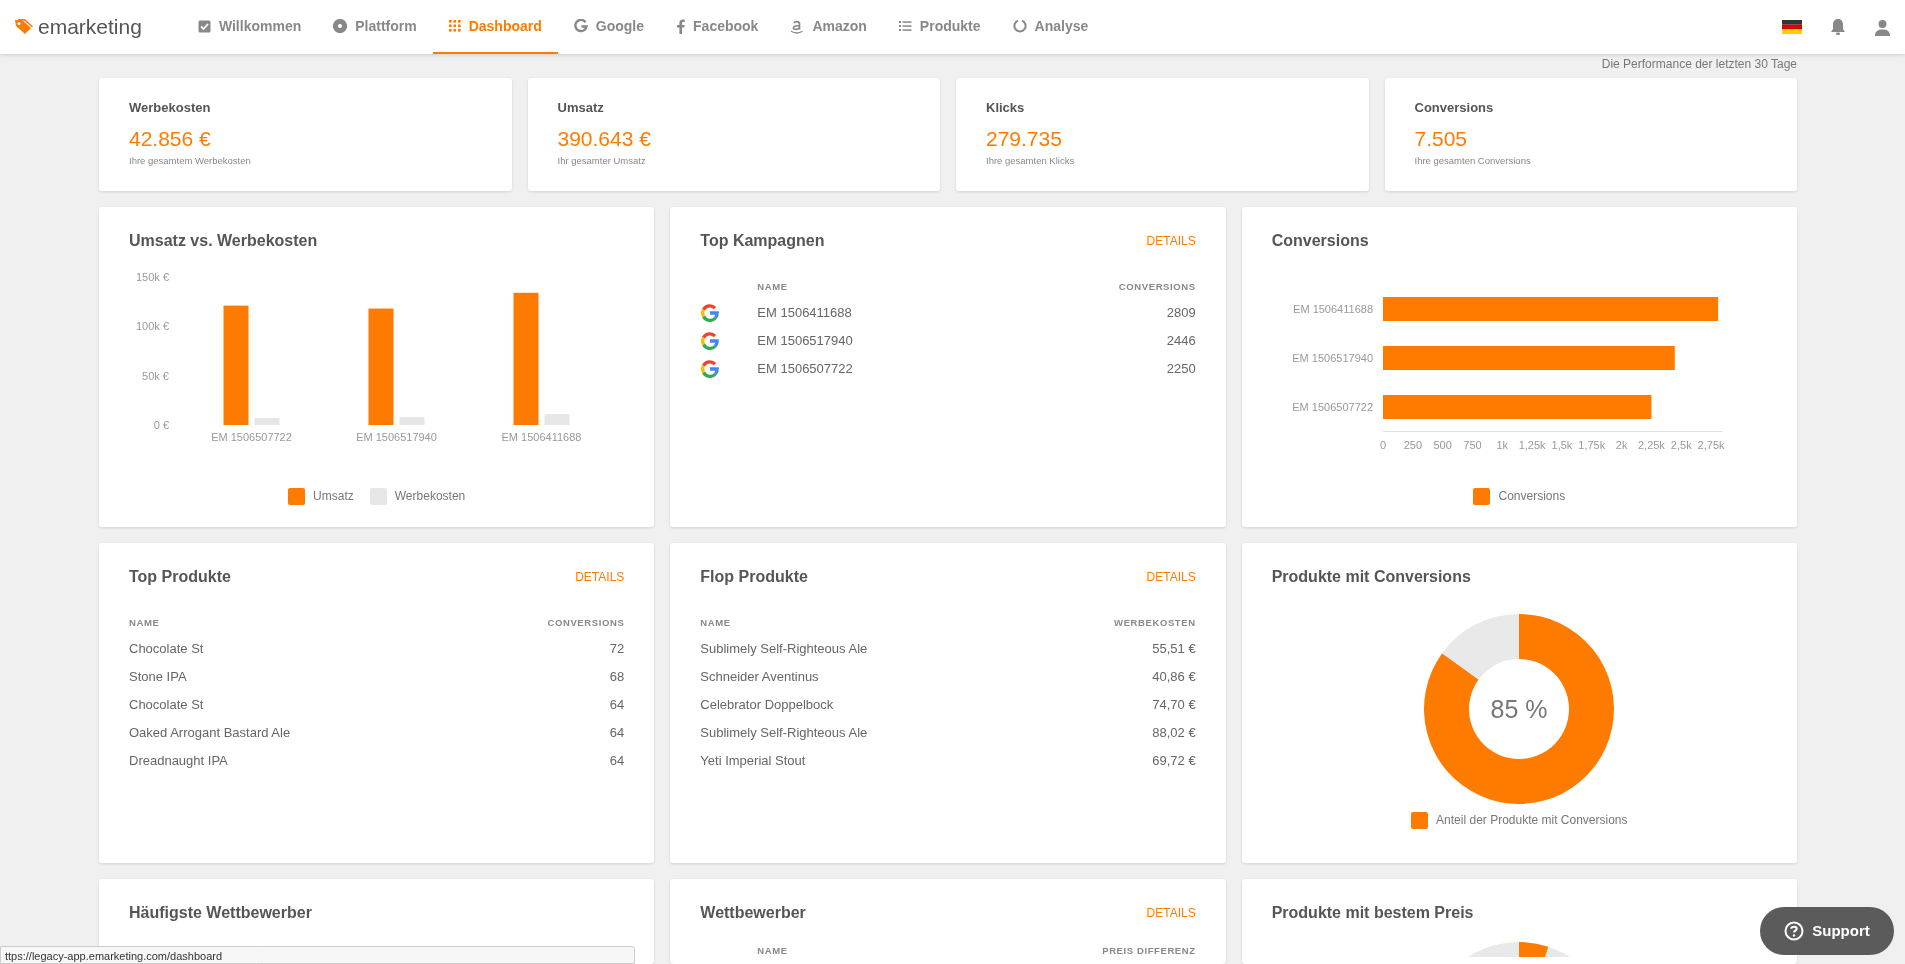 The height and width of the screenshot is (964, 1905). Describe the element at coordinates (717, 27) in the screenshot. I see `nav-tab: Facebook` at that location.